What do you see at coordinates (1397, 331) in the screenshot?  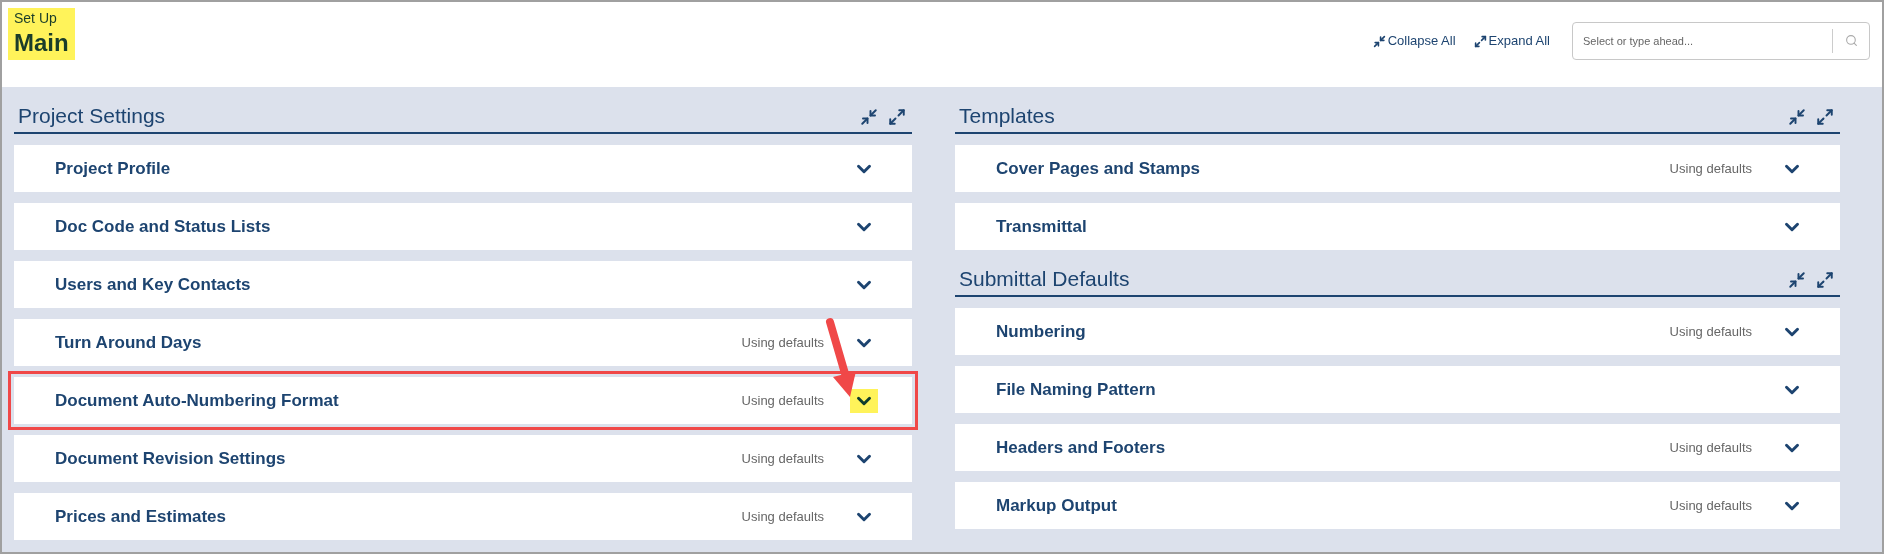 I see `settings-row: Numbering Using defaults` at bounding box center [1397, 331].